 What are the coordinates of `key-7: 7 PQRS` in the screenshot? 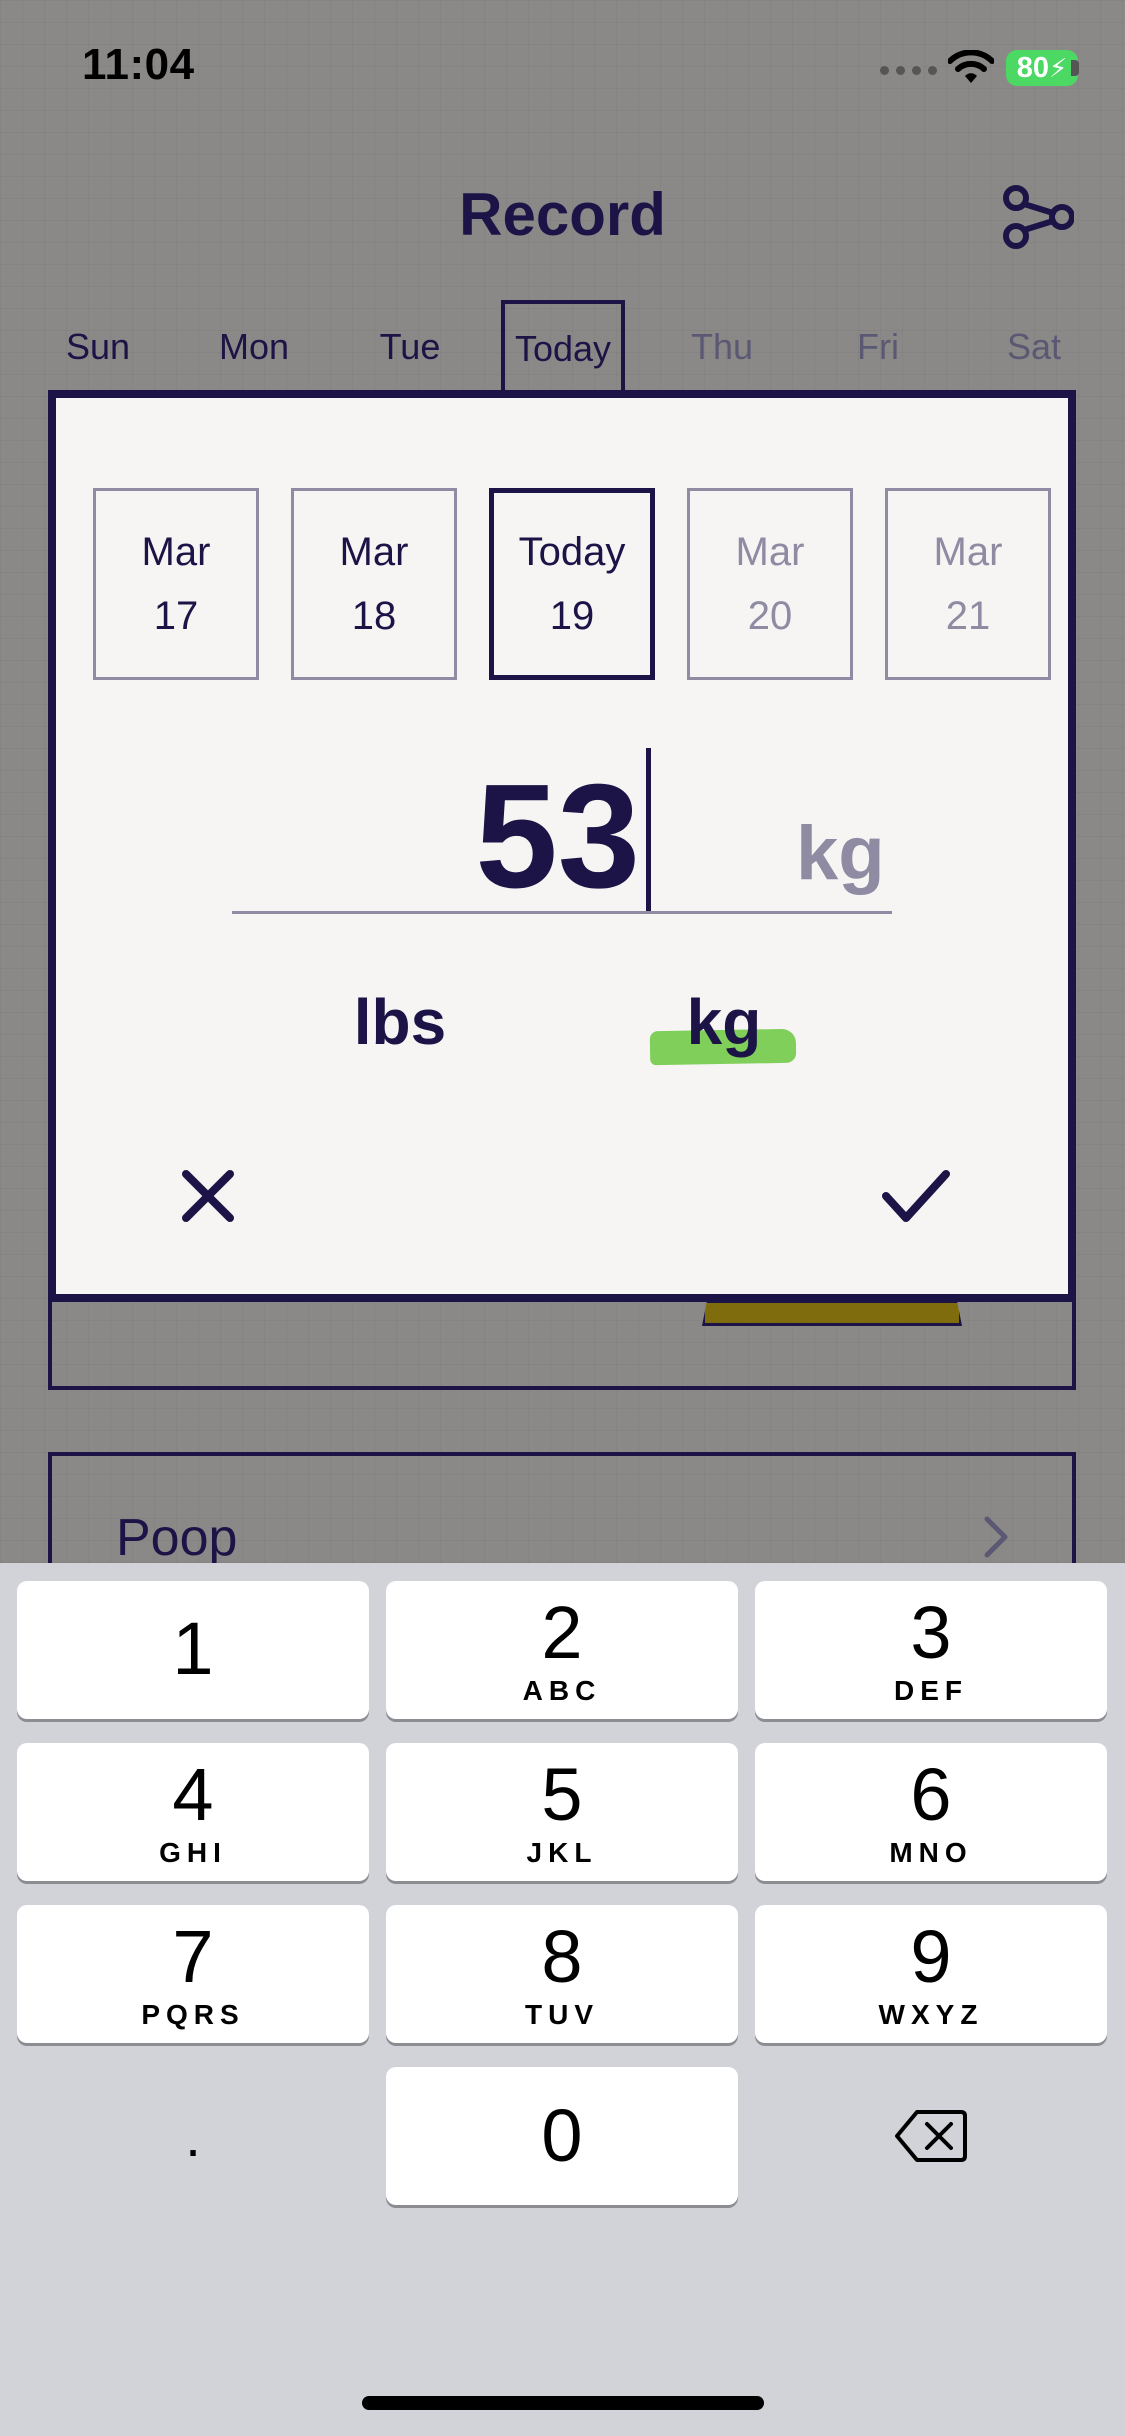 It's located at (193, 1974).